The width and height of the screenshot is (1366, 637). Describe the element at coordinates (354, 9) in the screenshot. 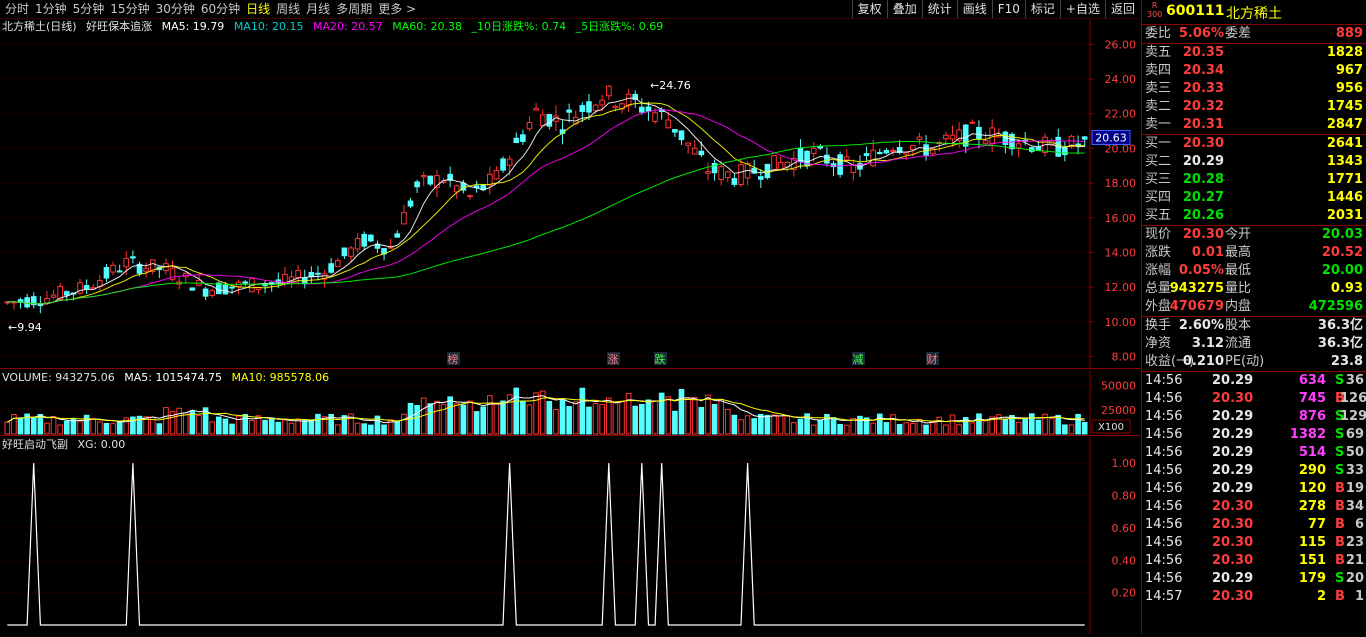

I see `period-tab-9: 多周期` at that location.